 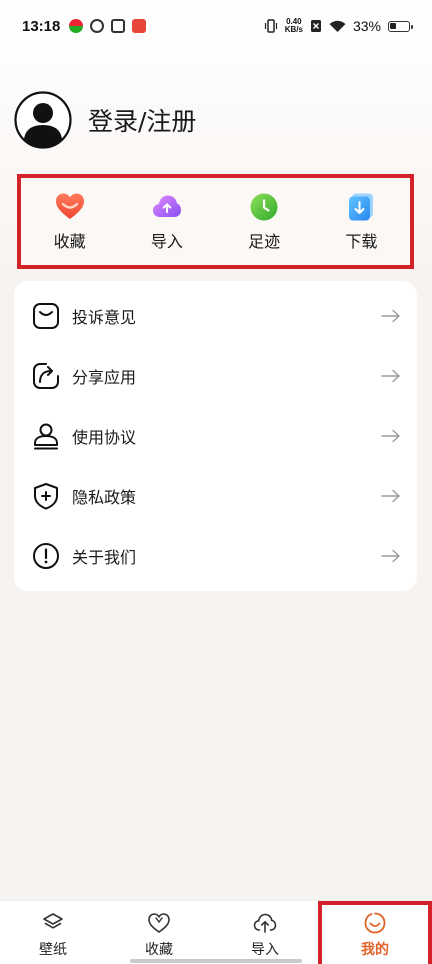 I want to click on avatar-icon, so click(x=43, y=120).